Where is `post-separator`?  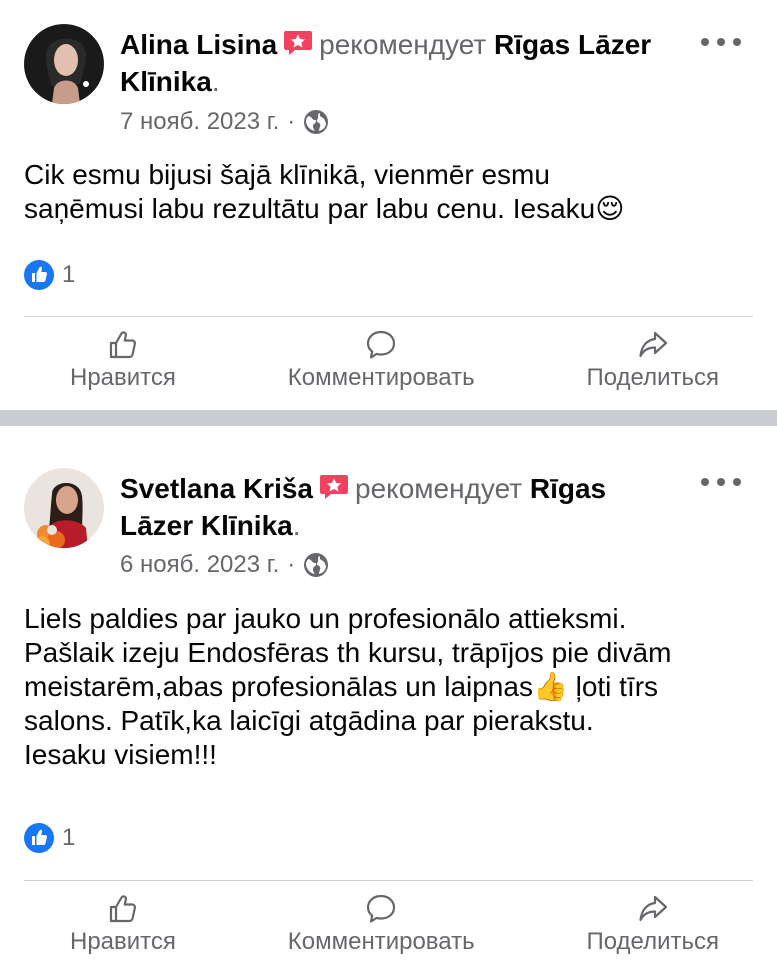
post-separator is located at coordinates (388, 418).